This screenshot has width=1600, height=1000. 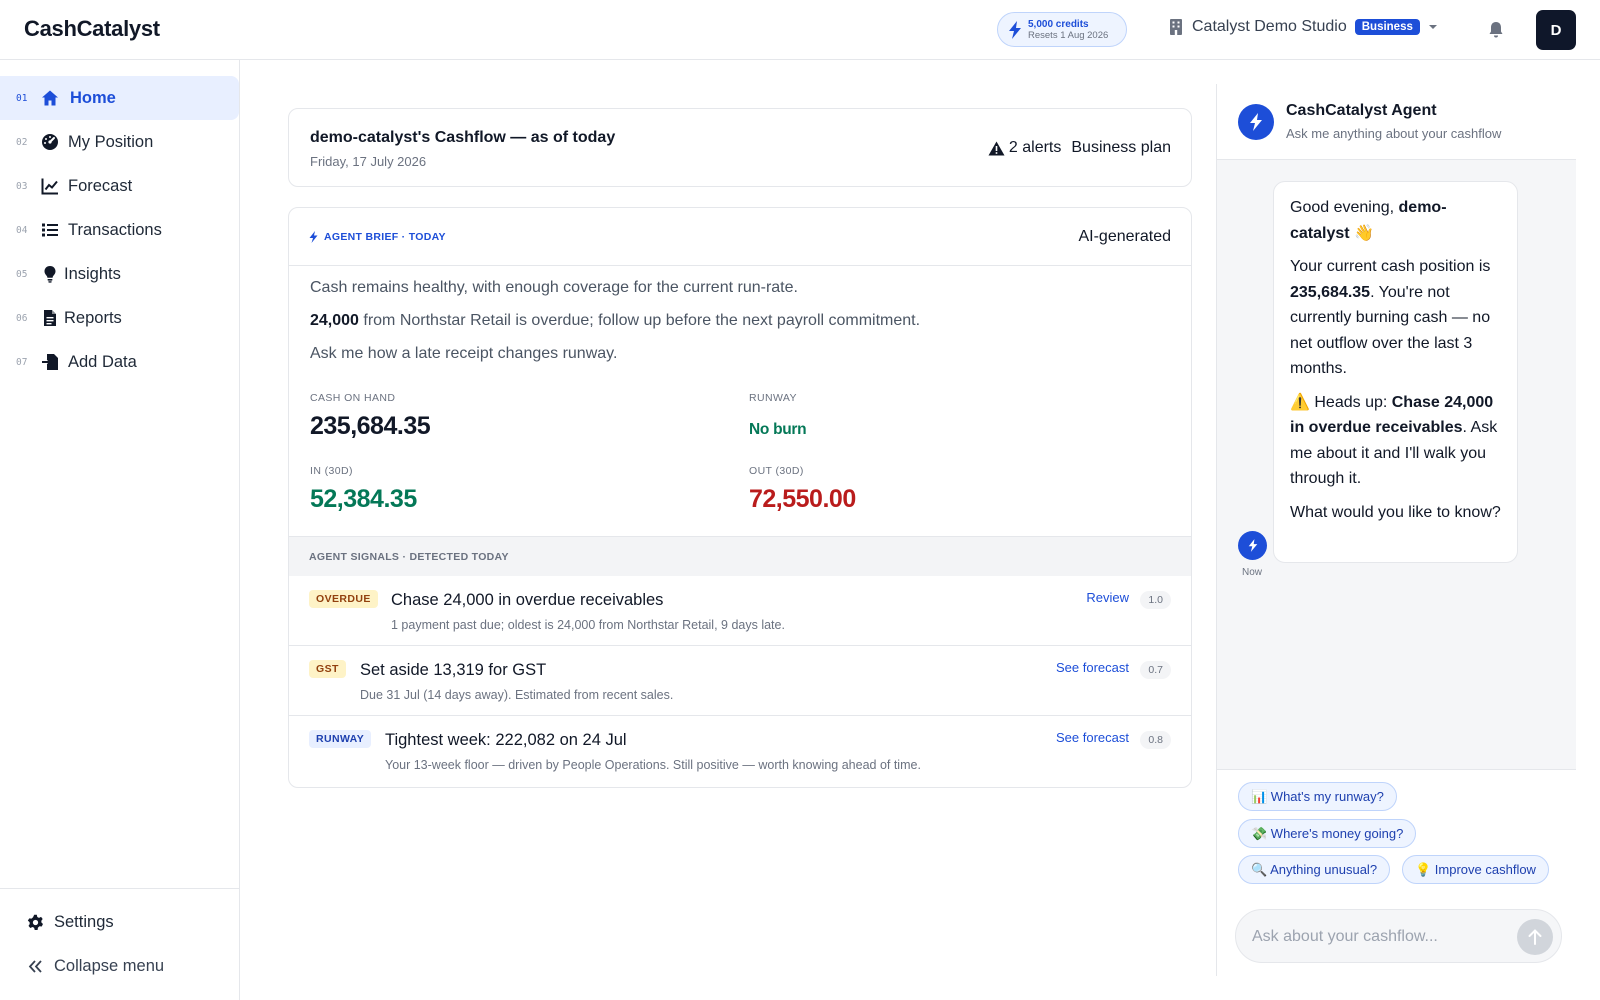 I want to click on plan-label: Business plan, so click(x=1121, y=147).